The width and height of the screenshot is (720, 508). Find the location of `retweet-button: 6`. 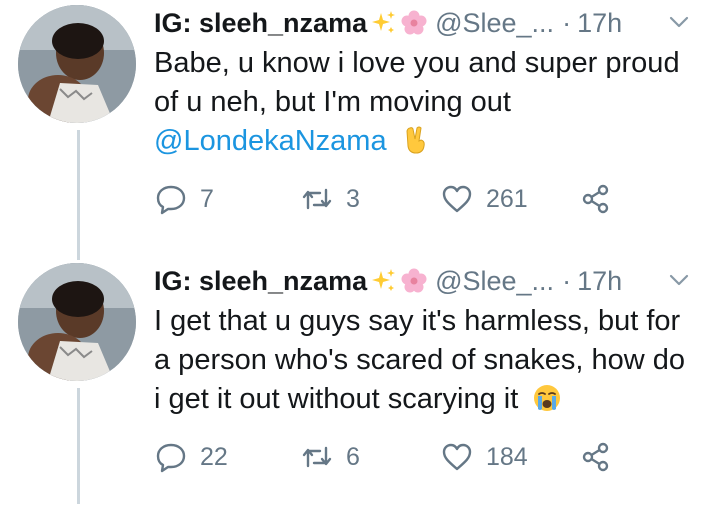

retweet-button: 6 is located at coordinates (330, 457).